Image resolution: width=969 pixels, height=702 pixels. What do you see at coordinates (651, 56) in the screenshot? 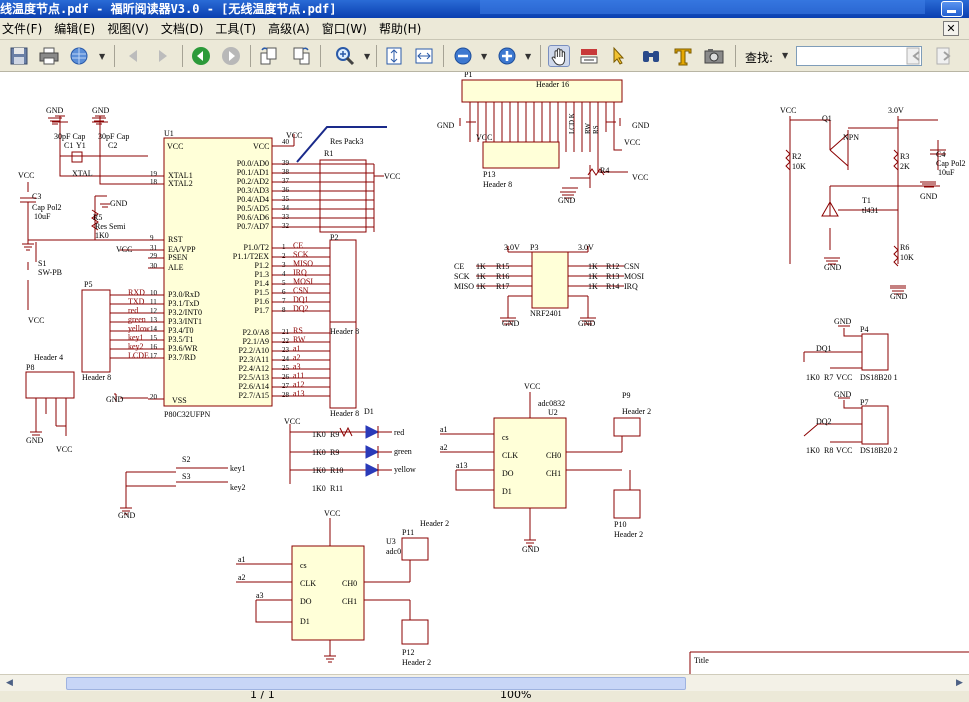
I see `find-binoculars-icon` at bounding box center [651, 56].